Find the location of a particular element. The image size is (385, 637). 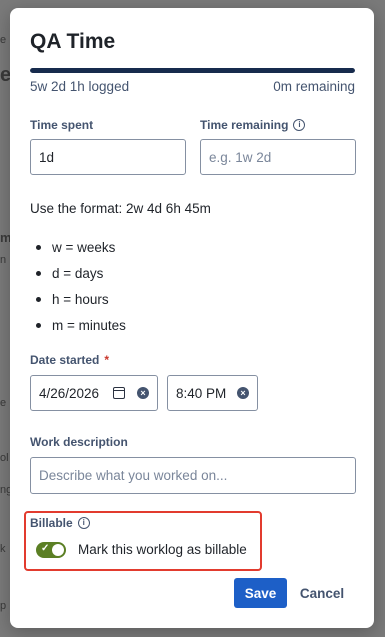

time-remaining-text: 0m remaining is located at coordinates (314, 86).